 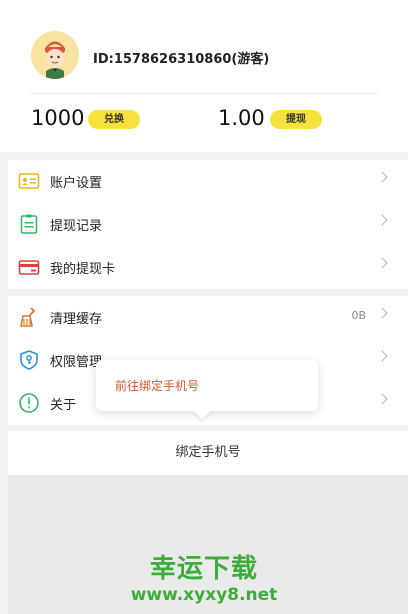 I want to click on card-icon, so click(x=29, y=267).